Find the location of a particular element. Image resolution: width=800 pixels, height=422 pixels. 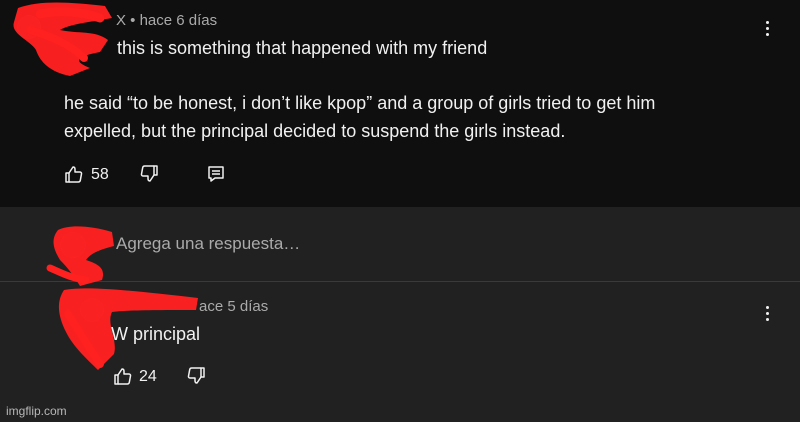

redaction-mark-bottom is located at coordinates (128, 329).